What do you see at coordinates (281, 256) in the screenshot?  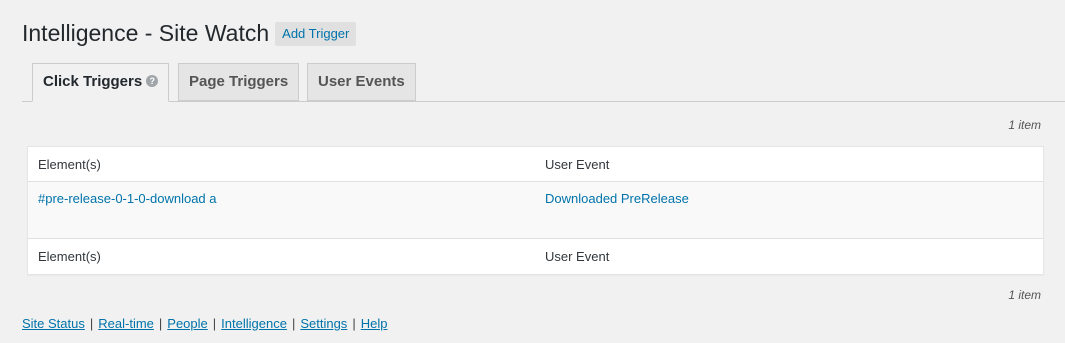 I see `column-footer-elements: Element(s)` at bounding box center [281, 256].